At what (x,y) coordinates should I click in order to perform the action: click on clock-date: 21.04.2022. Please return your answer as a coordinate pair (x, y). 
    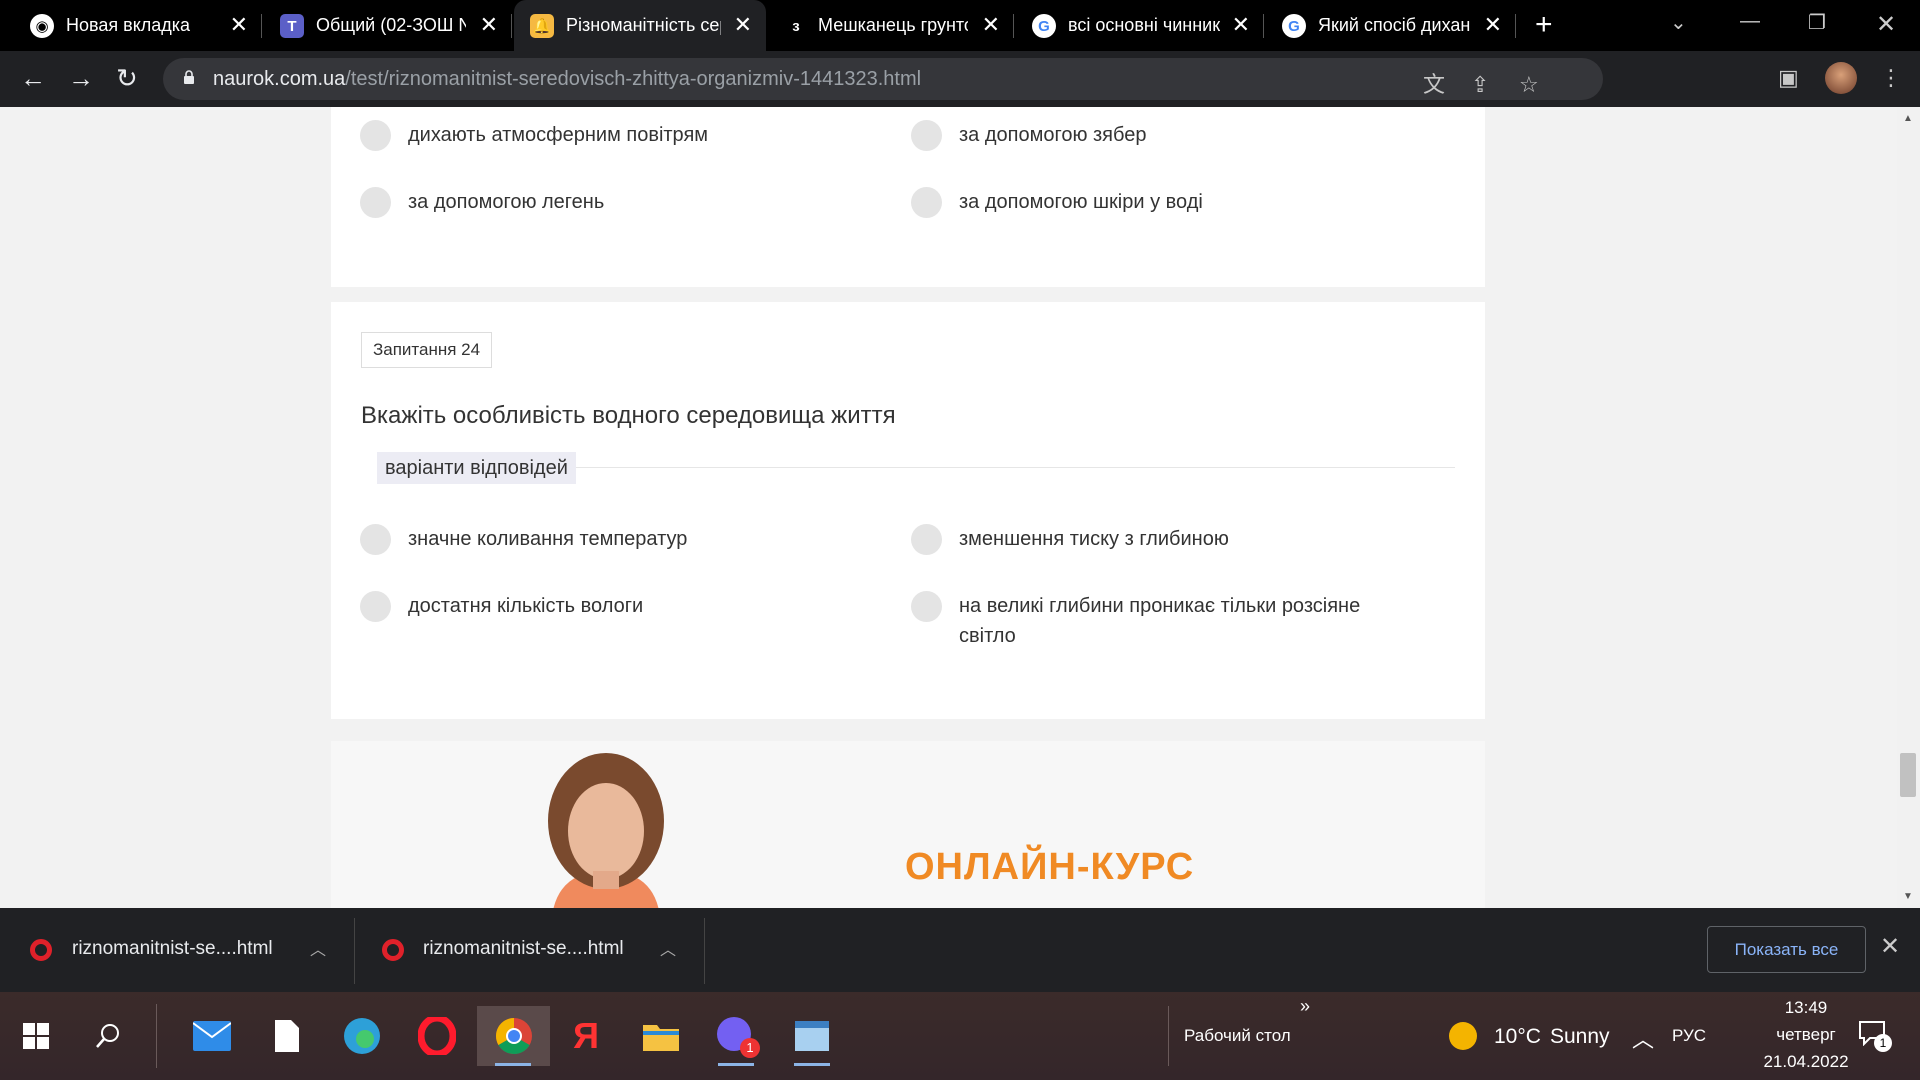
    Looking at the image, I should click on (1806, 1062).